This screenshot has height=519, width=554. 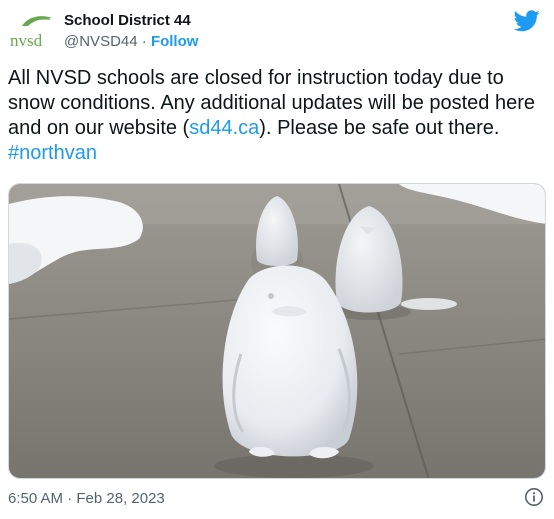 What do you see at coordinates (175, 41) in the screenshot?
I see `follow-button: Follow` at bounding box center [175, 41].